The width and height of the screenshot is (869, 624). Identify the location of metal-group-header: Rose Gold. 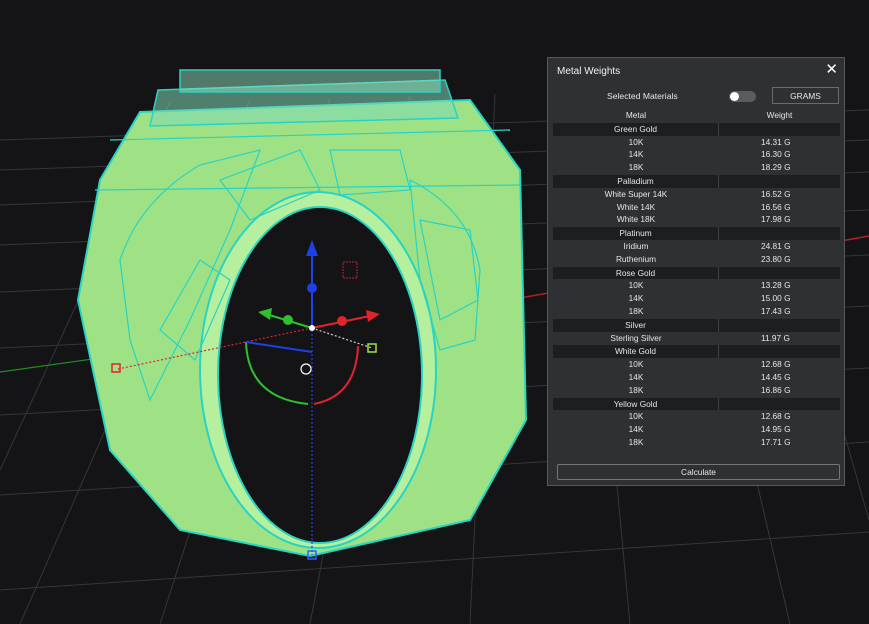
(696, 273).